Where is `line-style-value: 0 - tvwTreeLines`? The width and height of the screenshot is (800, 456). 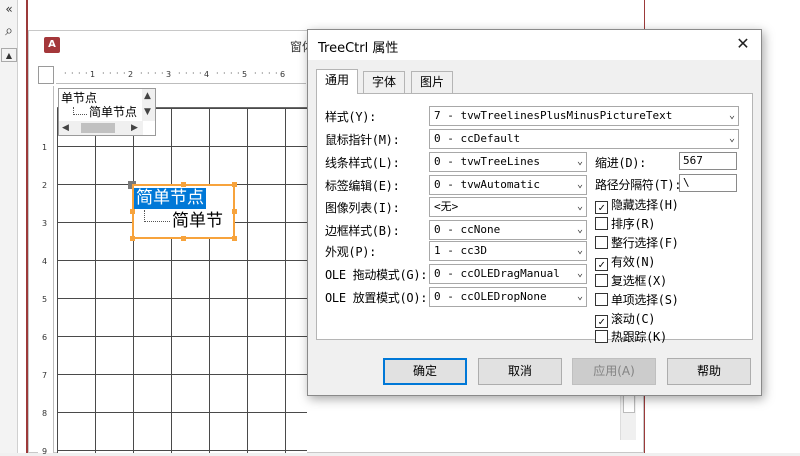
line-style-value: 0 - tvwTreeLines is located at coordinates (487, 161).